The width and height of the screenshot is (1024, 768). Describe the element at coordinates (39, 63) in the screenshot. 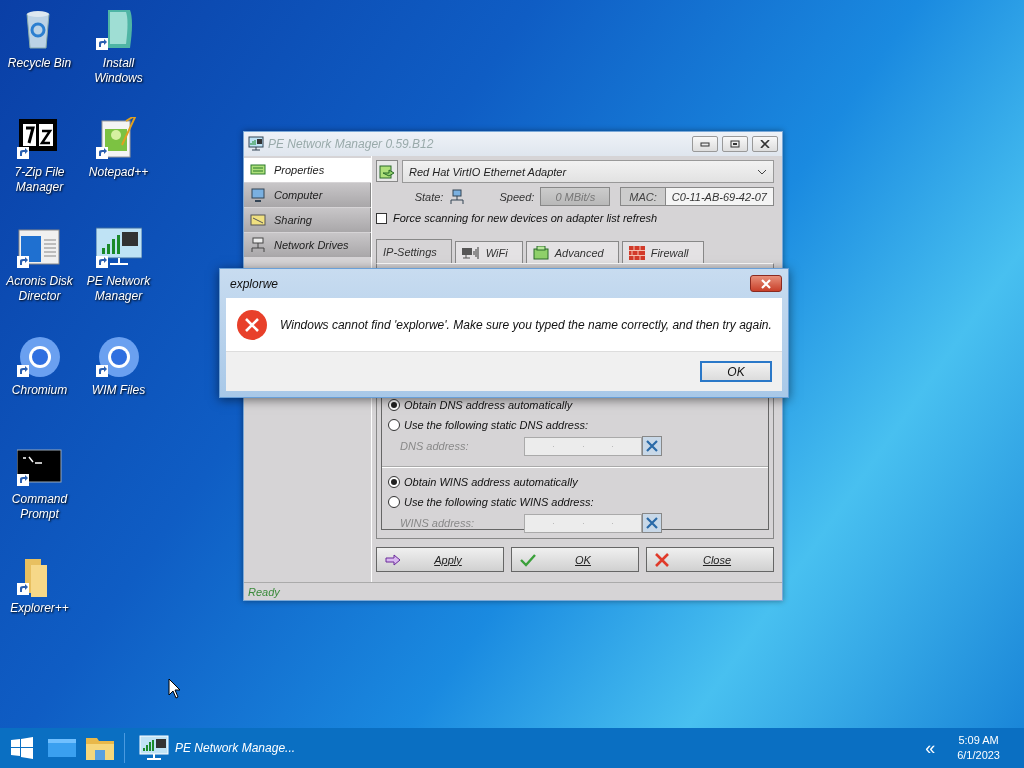

I see `icon-label: Recycle Bin` at that location.